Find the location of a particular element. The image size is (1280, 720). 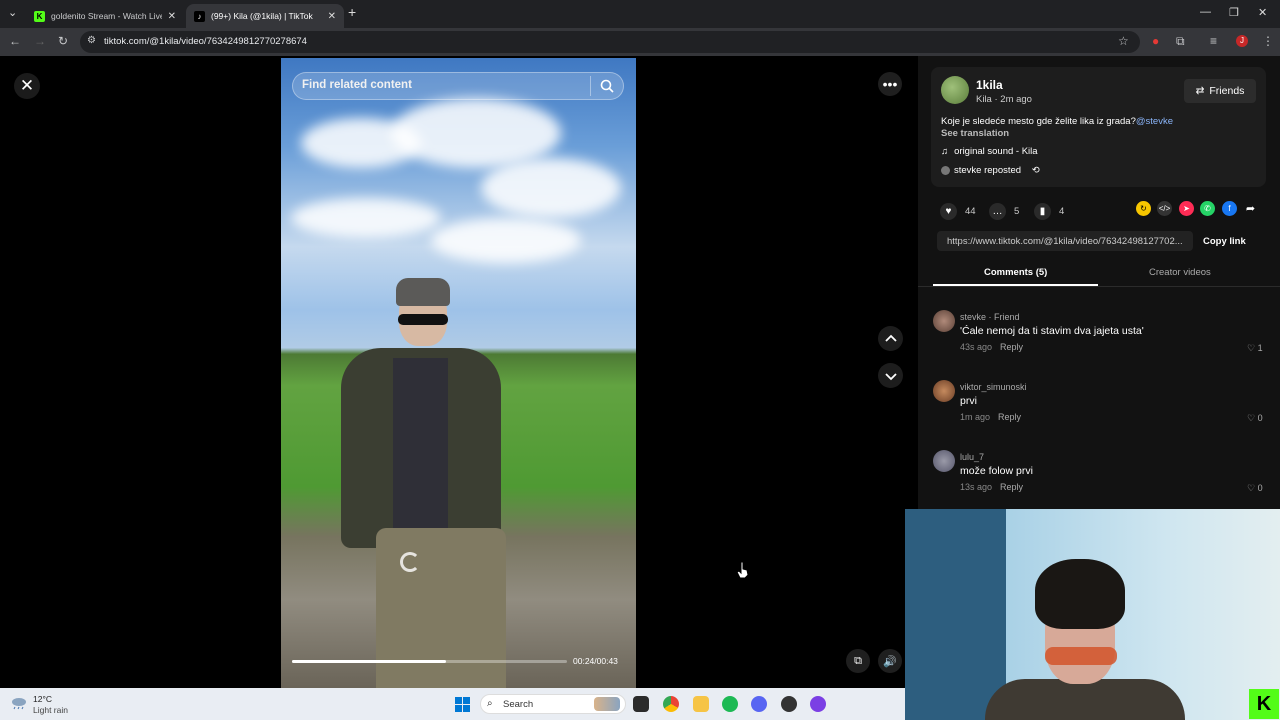

more-options-button: ••• is located at coordinates (890, 84).